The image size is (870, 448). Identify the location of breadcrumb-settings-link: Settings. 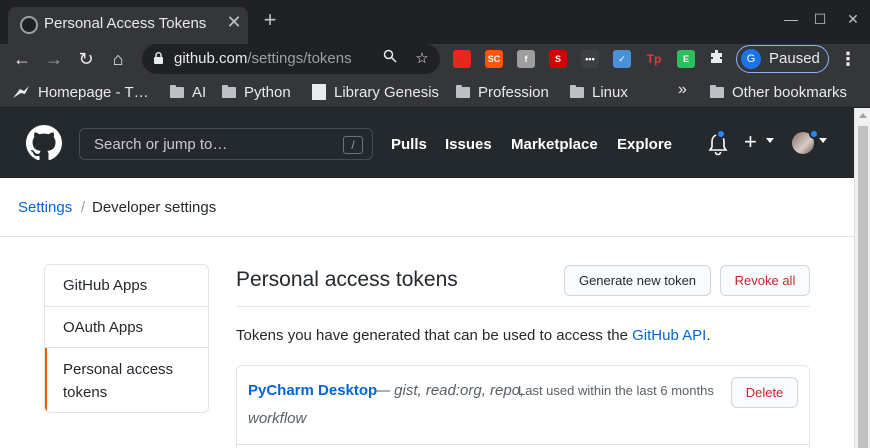
(45, 207).